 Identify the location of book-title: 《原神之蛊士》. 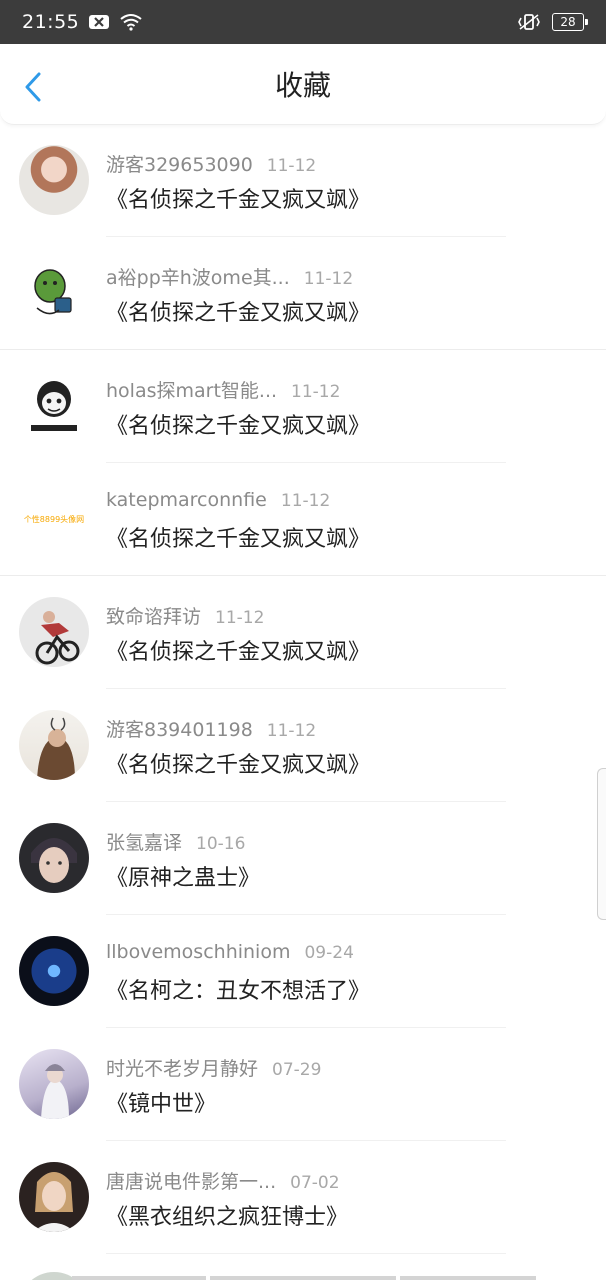
(183, 878).